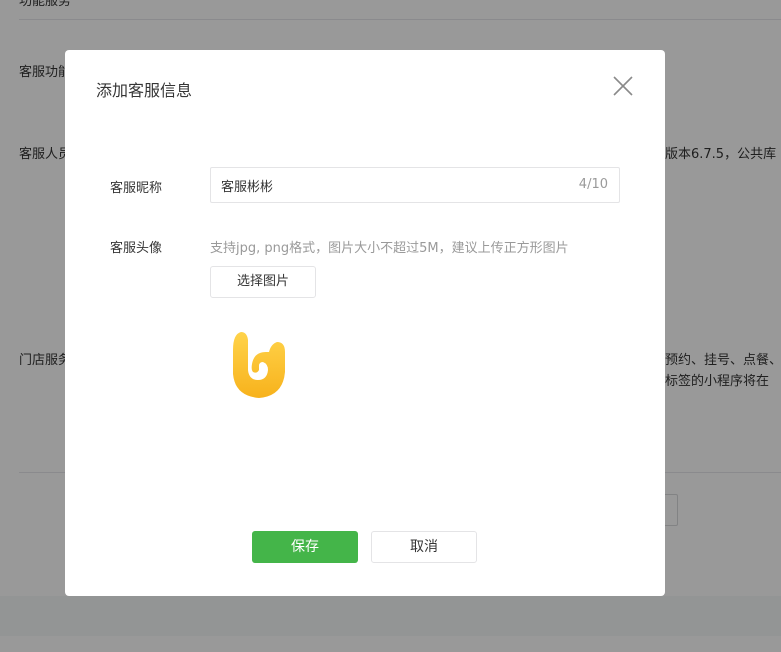 This screenshot has height=652, width=781. What do you see at coordinates (593, 184) in the screenshot?
I see `character-counter: 4/10` at bounding box center [593, 184].